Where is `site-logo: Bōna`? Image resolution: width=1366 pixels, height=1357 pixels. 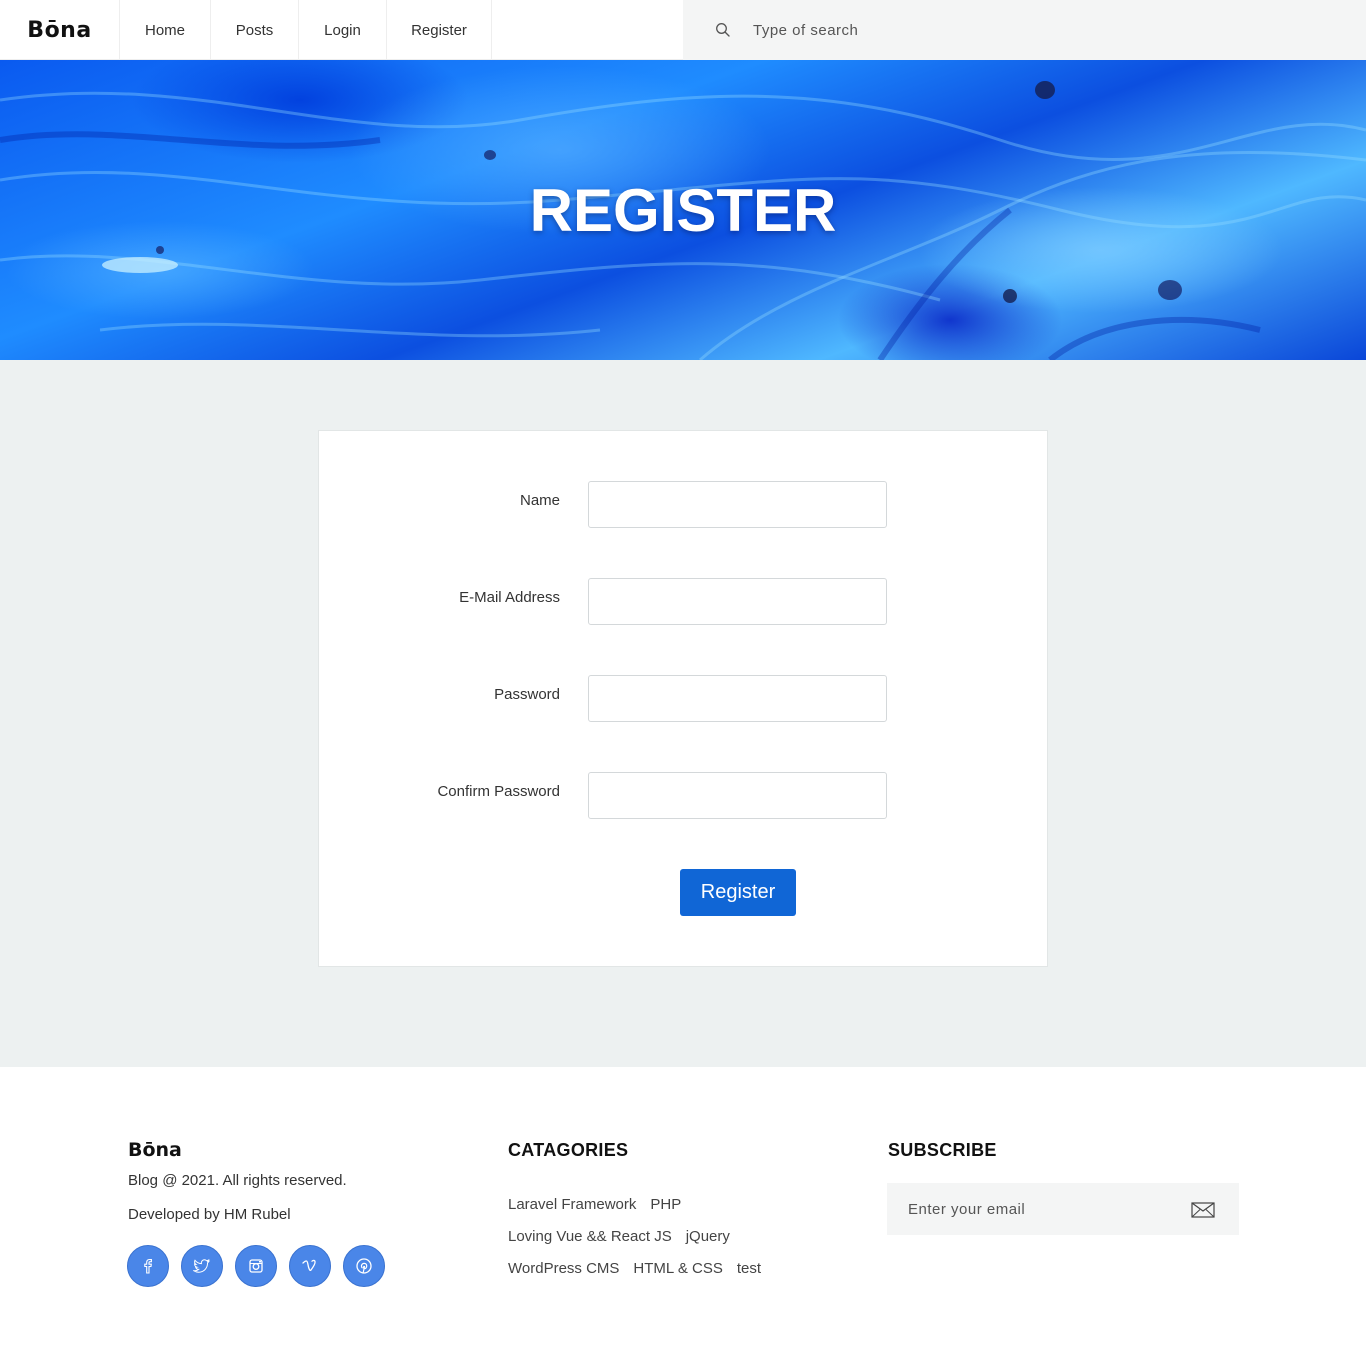 site-logo: Bōna is located at coordinates (60, 30).